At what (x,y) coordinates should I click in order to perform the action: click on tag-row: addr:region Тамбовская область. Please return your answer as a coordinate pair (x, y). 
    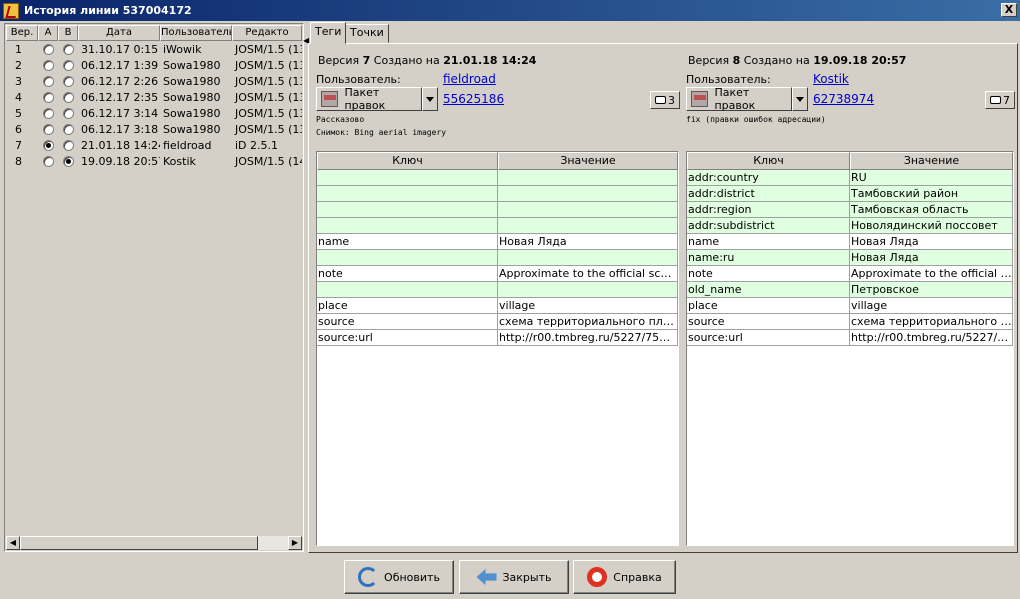
    Looking at the image, I should click on (850, 210).